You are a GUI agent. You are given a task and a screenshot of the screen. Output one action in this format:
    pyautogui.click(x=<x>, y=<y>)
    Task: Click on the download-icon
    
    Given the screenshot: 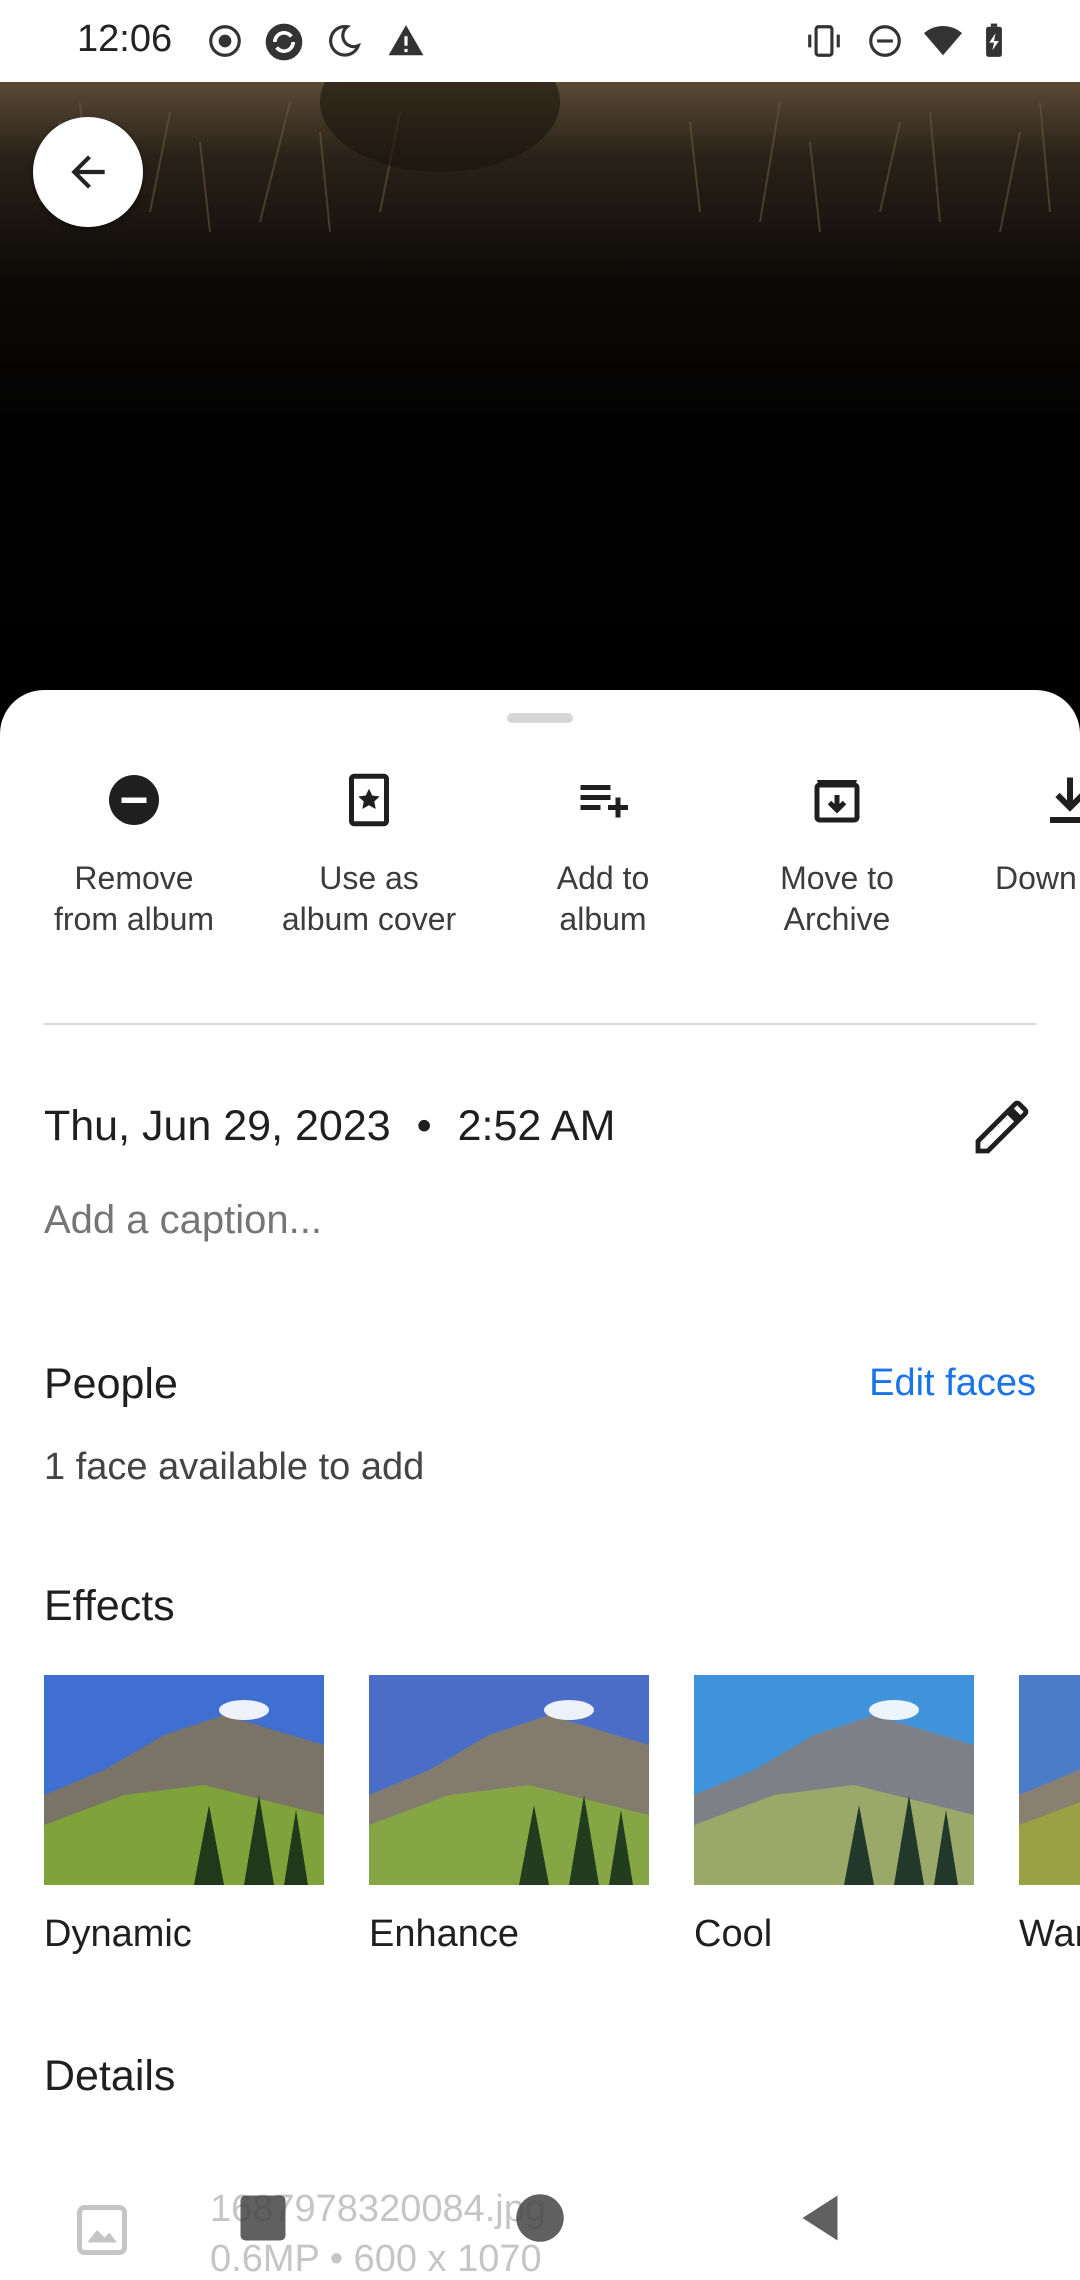 What is the action you would take?
    pyautogui.click(x=1065, y=800)
    